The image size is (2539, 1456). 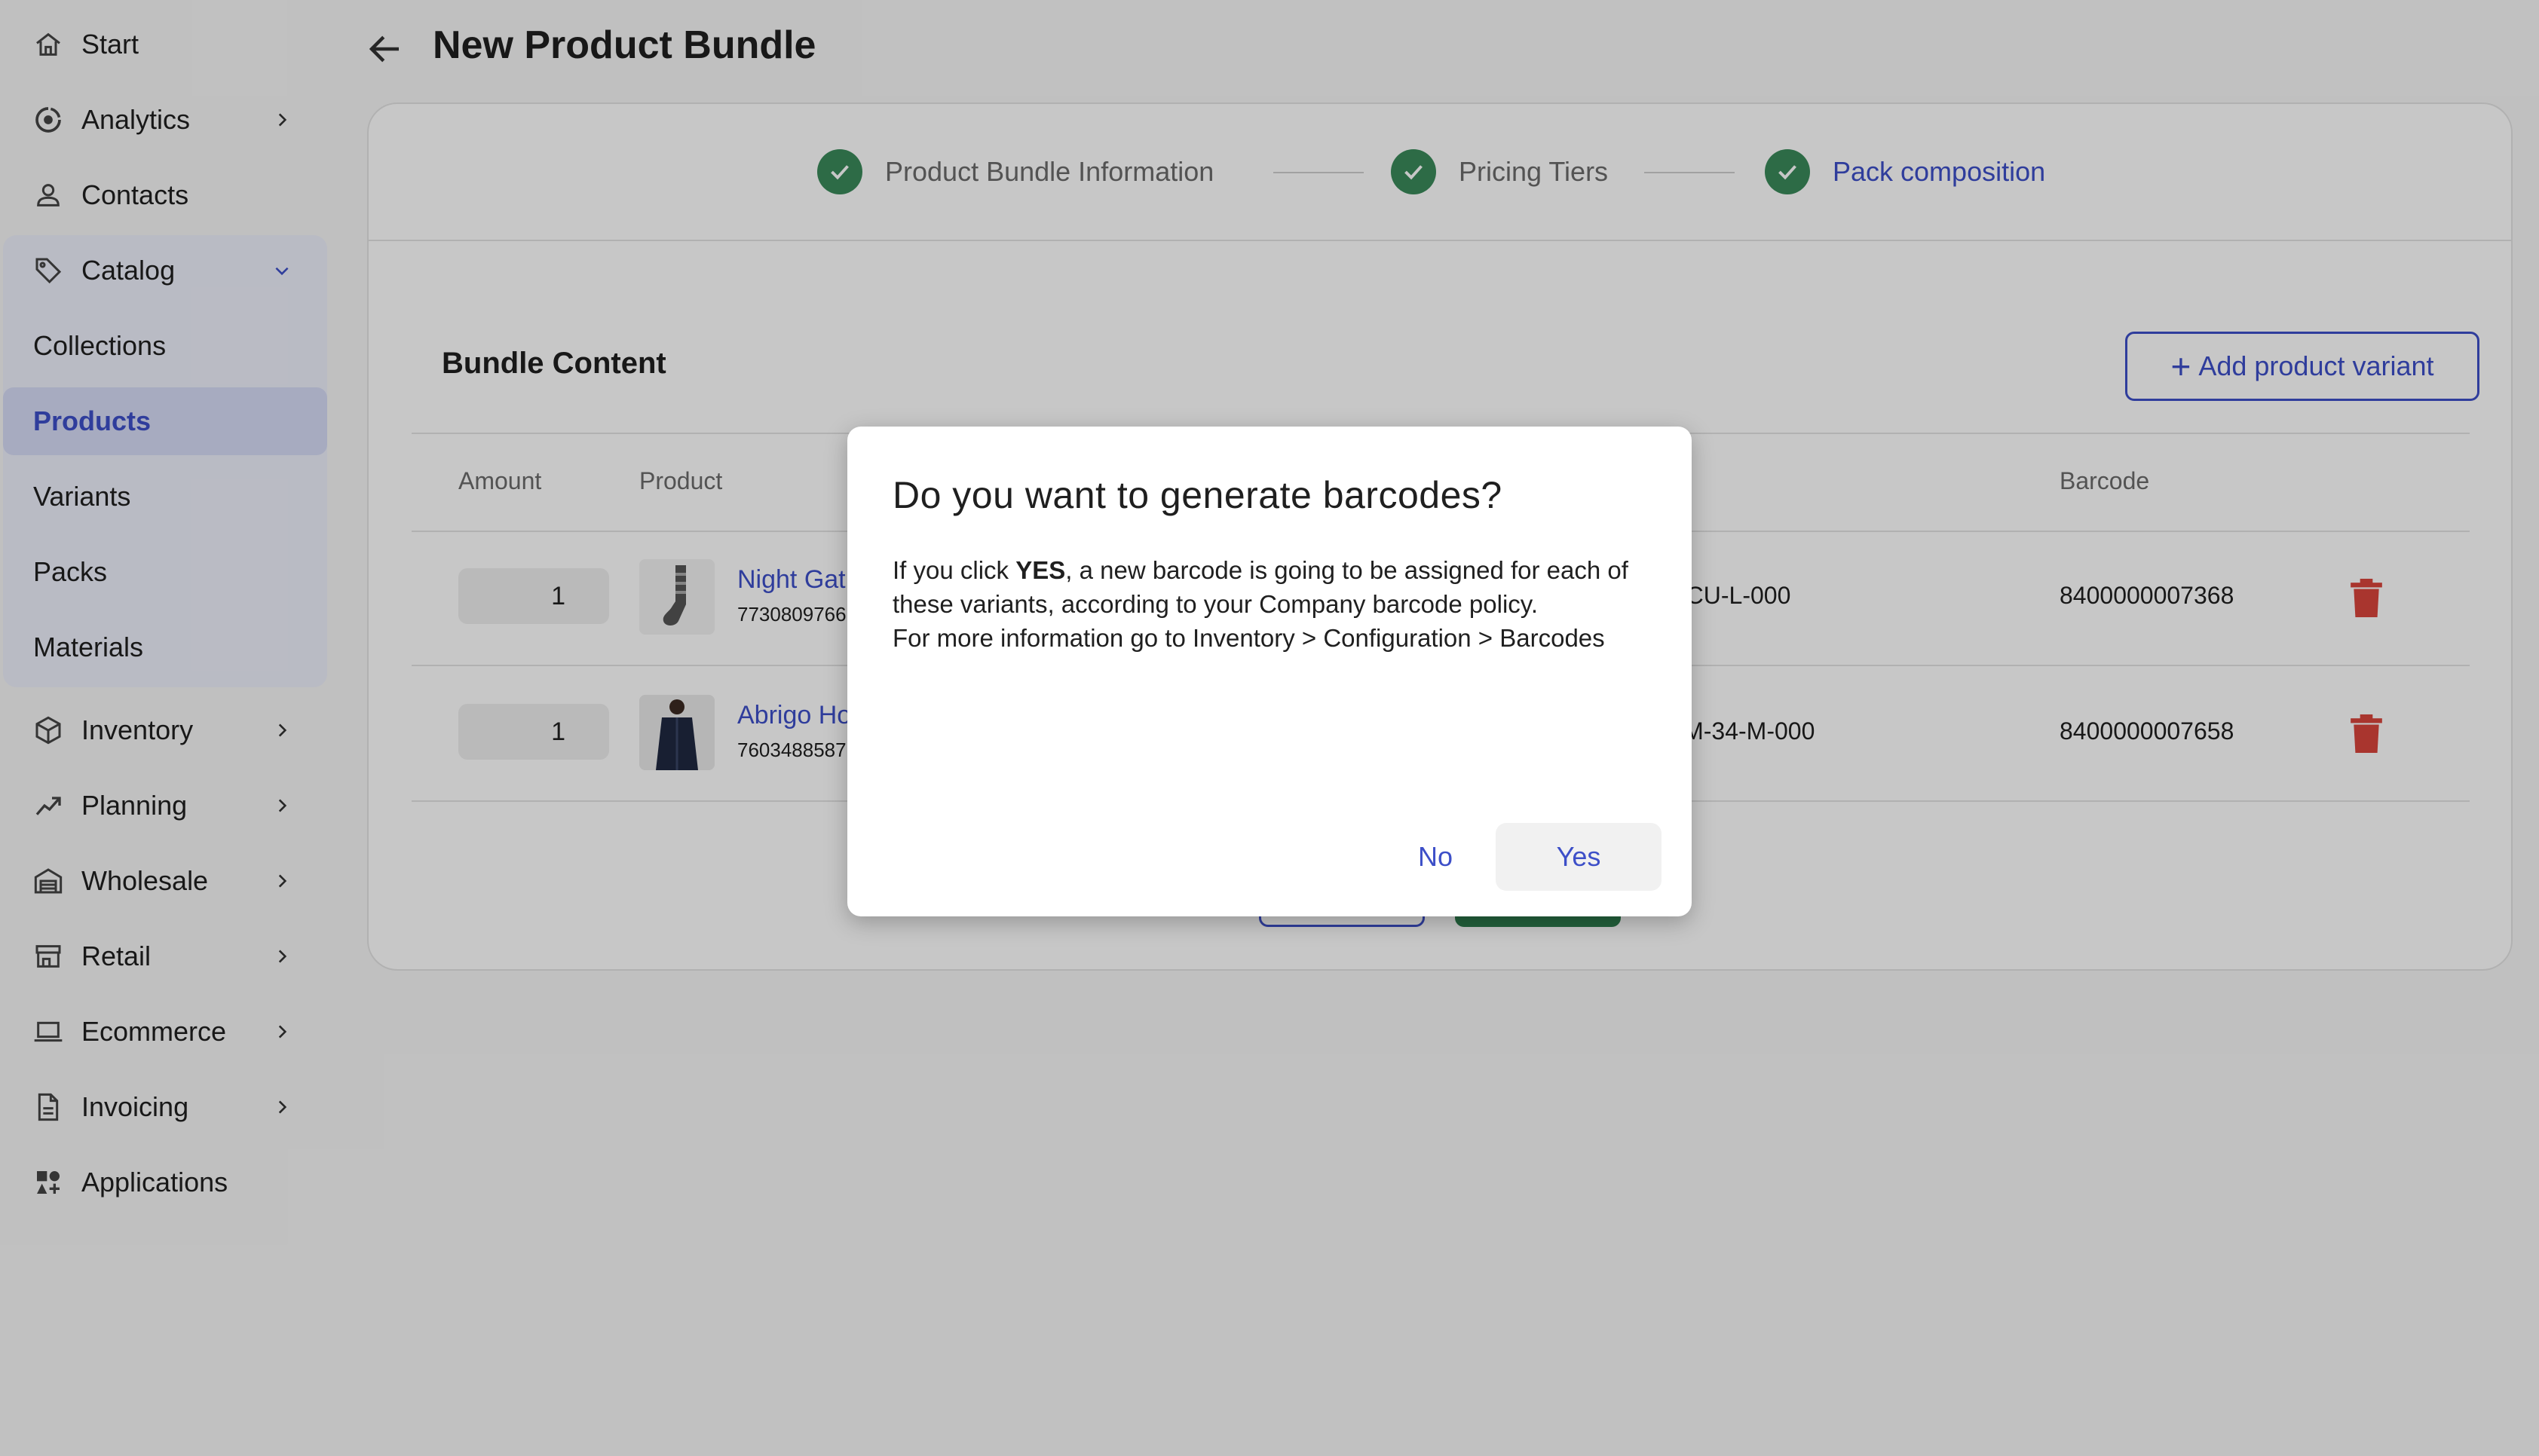 I want to click on dialog-title: Do you want to generate barcodes?, so click(x=1197, y=495).